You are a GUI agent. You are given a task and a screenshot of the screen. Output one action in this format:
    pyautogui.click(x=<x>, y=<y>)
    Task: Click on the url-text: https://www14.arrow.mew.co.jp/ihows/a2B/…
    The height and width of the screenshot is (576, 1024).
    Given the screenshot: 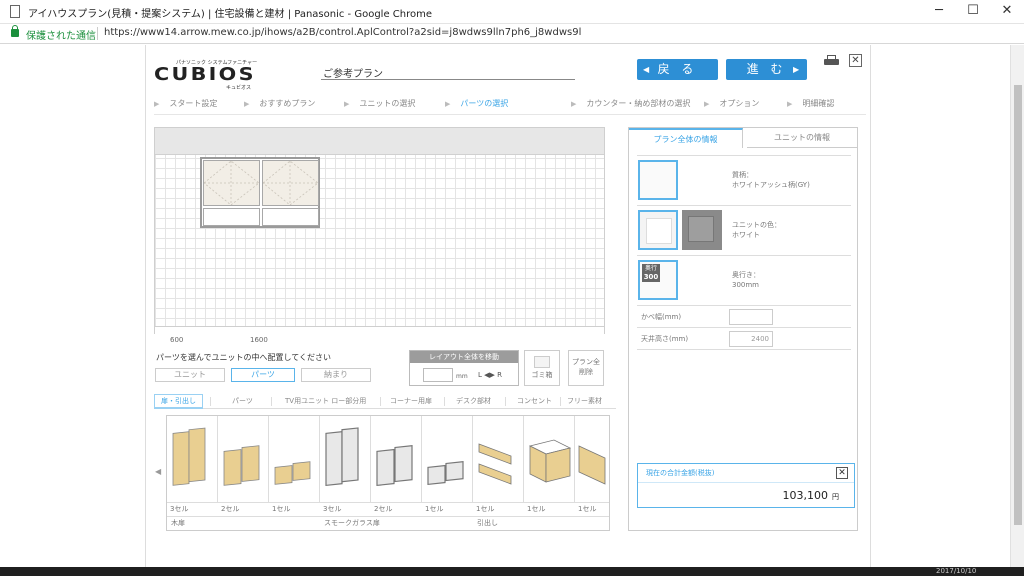 What is the action you would take?
    pyautogui.click(x=342, y=32)
    